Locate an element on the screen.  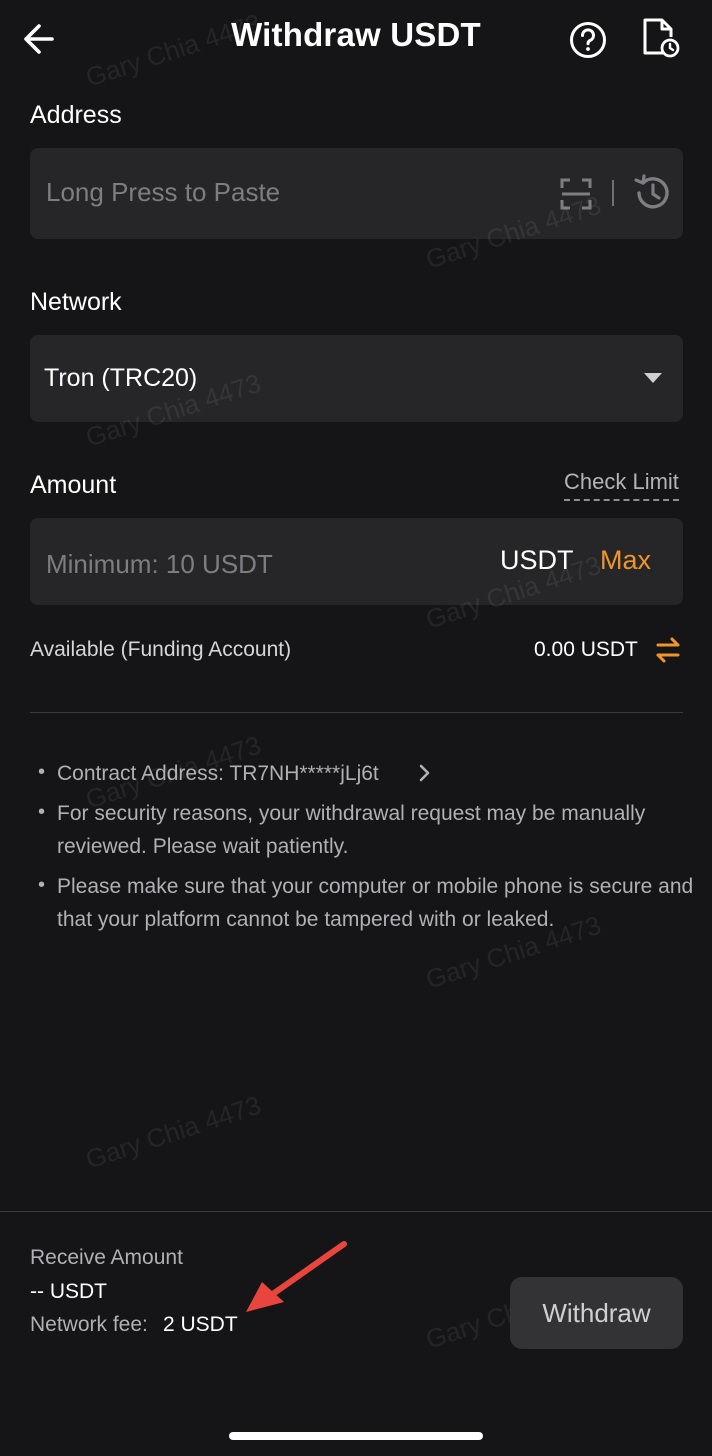
watermark: Gary Chia 4473 is located at coordinates (173, 1132).